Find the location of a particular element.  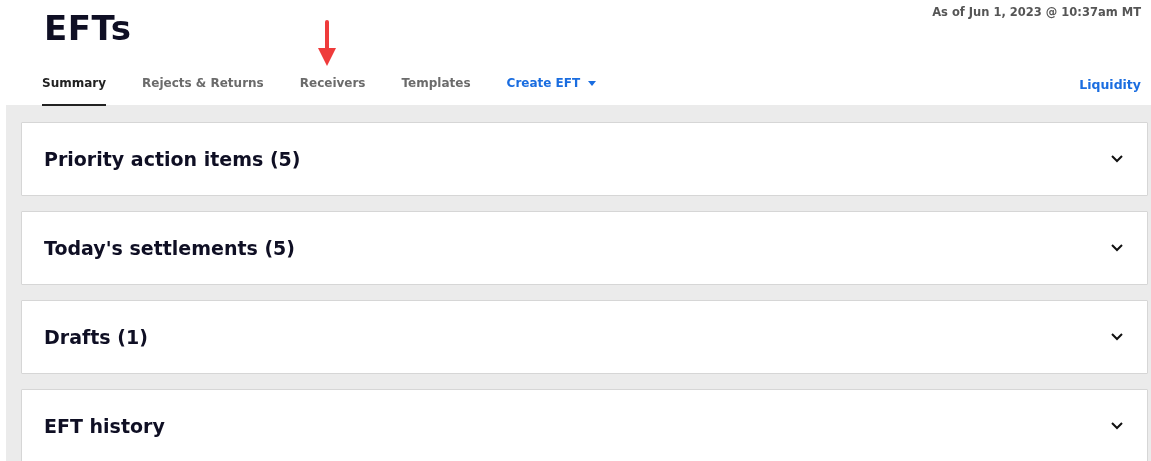

timestamp: As of Jun 1, 2023 @ 10:37am MT is located at coordinates (1036, 12).